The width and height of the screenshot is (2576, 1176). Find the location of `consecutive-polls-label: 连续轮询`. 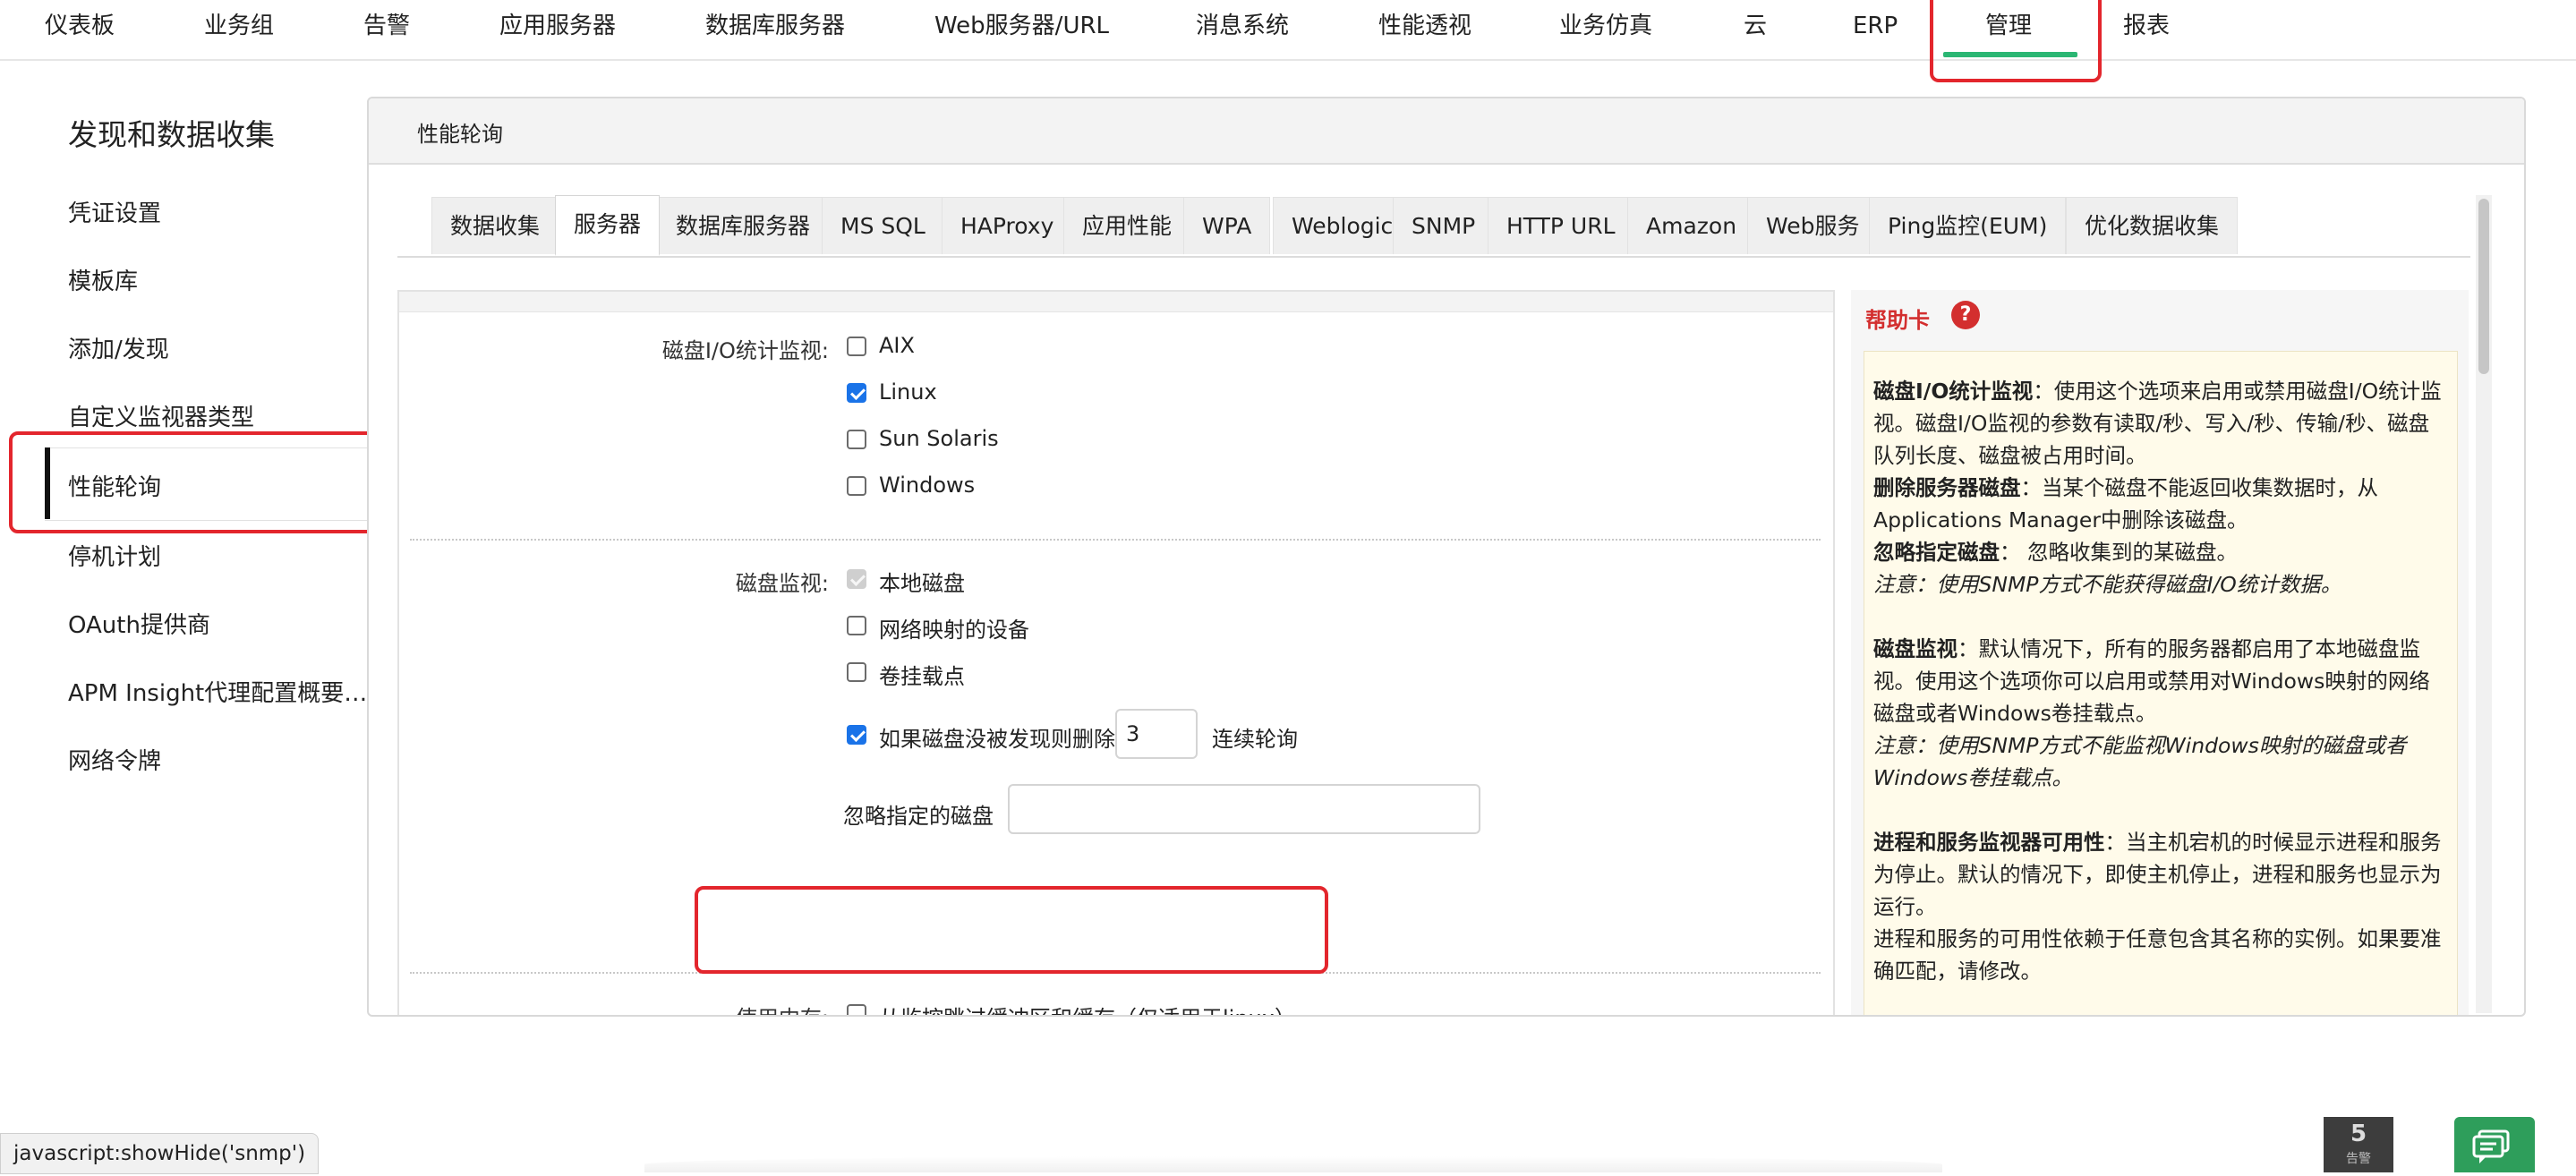

consecutive-polls-label: 连续轮询 is located at coordinates (1255, 739).